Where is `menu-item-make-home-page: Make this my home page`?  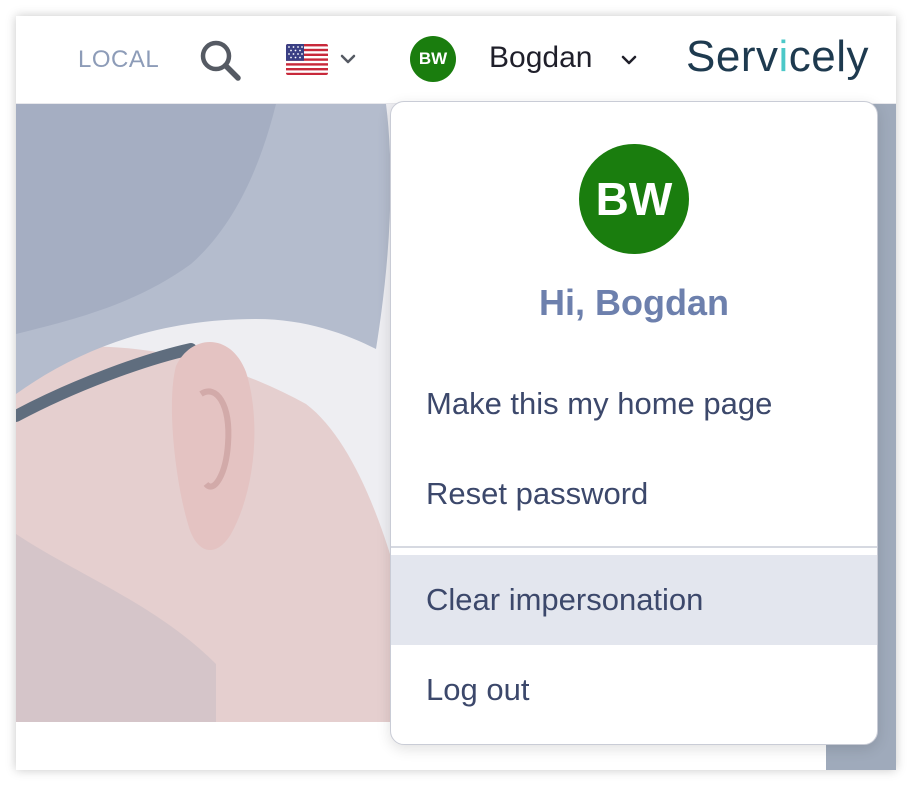
menu-item-make-home-page: Make this my home page is located at coordinates (634, 404).